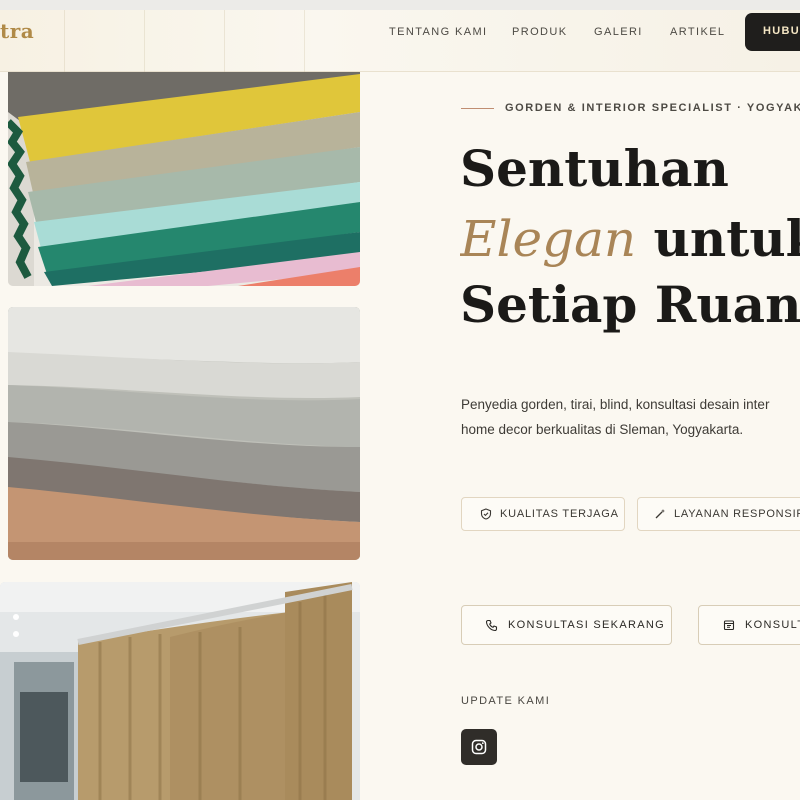 This screenshot has width=800, height=800. Describe the element at coordinates (660, 514) in the screenshot. I see `magic-wand-icon` at that location.